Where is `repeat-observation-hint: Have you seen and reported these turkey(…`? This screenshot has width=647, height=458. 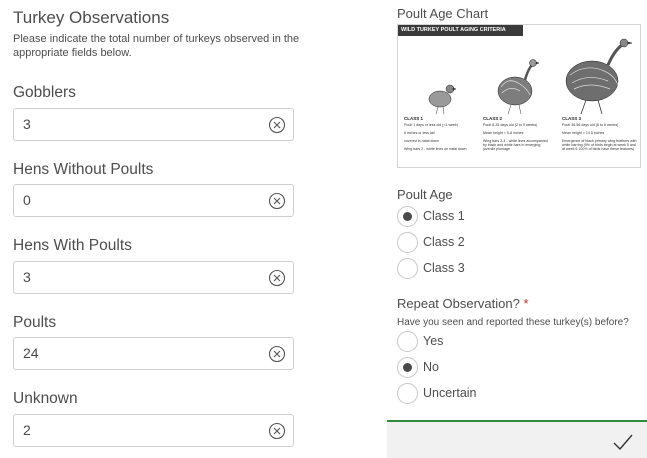 repeat-observation-hint: Have you seen and reported these turkey(… is located at coordinates (513, 322).